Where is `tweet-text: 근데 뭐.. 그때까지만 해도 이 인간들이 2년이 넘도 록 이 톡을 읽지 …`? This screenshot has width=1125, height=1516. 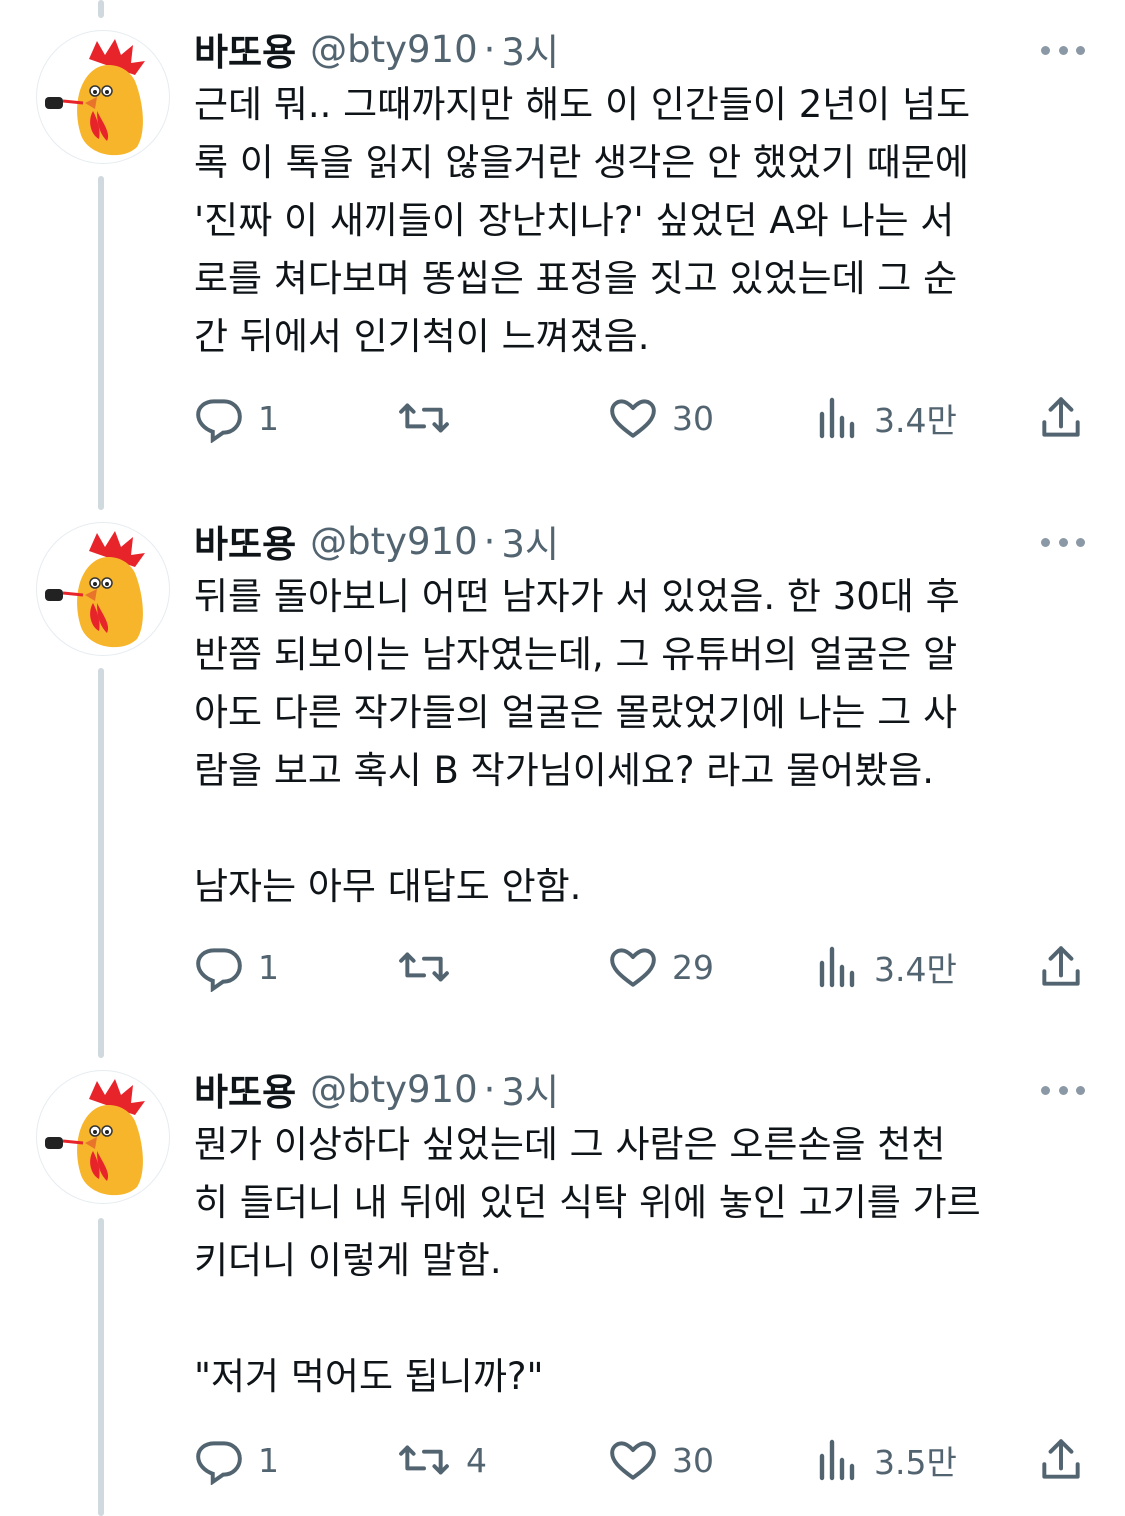
tweet-text: 근데 뭐.. 그때까지만 해도 이 인간들이 2년이 넘도 록 이 톡을 읽지 … is located at coordinates (582, 220).